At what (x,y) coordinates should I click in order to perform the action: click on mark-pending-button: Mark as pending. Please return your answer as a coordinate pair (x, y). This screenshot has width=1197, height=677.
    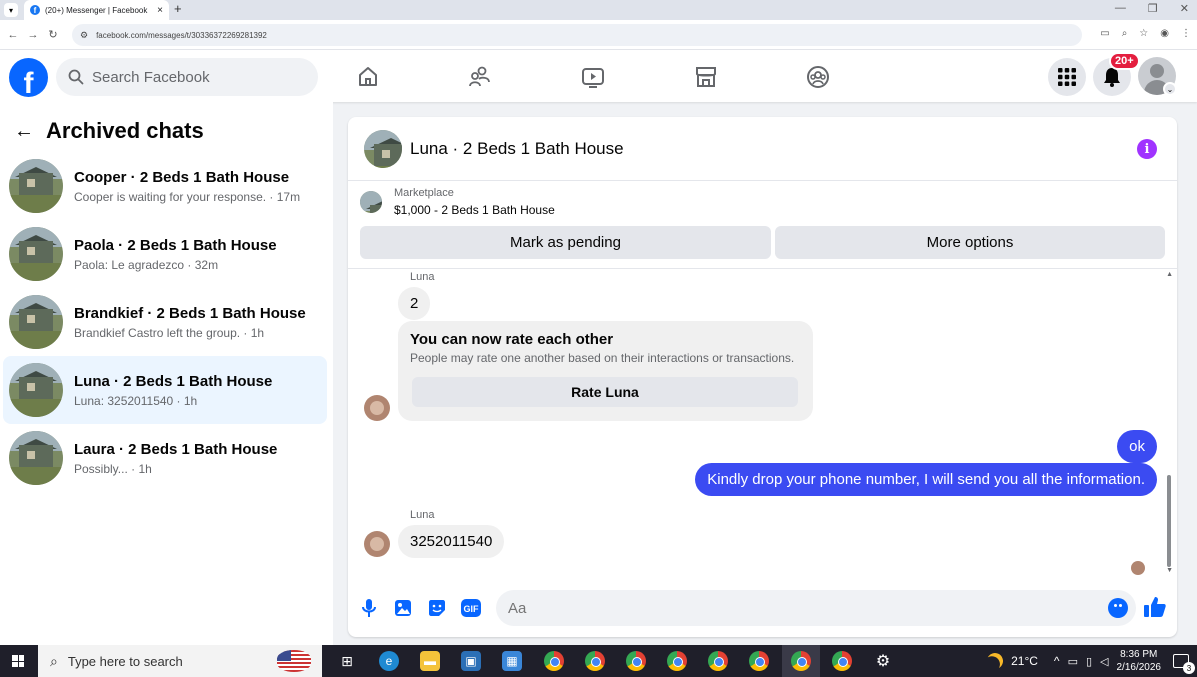
    Looking at the image, I should click on (565, 242).